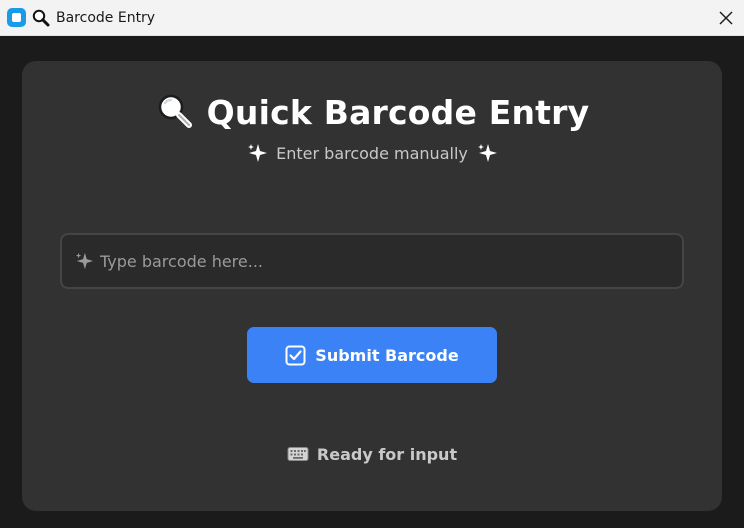  Describe the element at coordinates (106, 18) in the screenshot. I see `window-title: Barcode Entry` at that location.